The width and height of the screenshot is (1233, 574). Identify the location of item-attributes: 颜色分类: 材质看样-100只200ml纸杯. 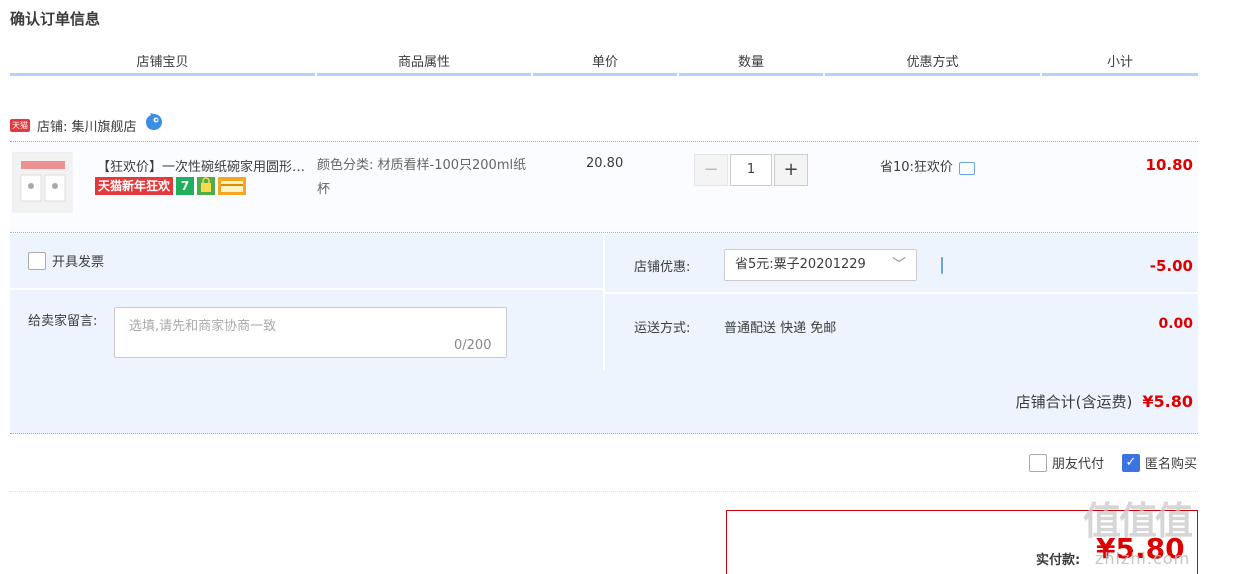
(422, 177).